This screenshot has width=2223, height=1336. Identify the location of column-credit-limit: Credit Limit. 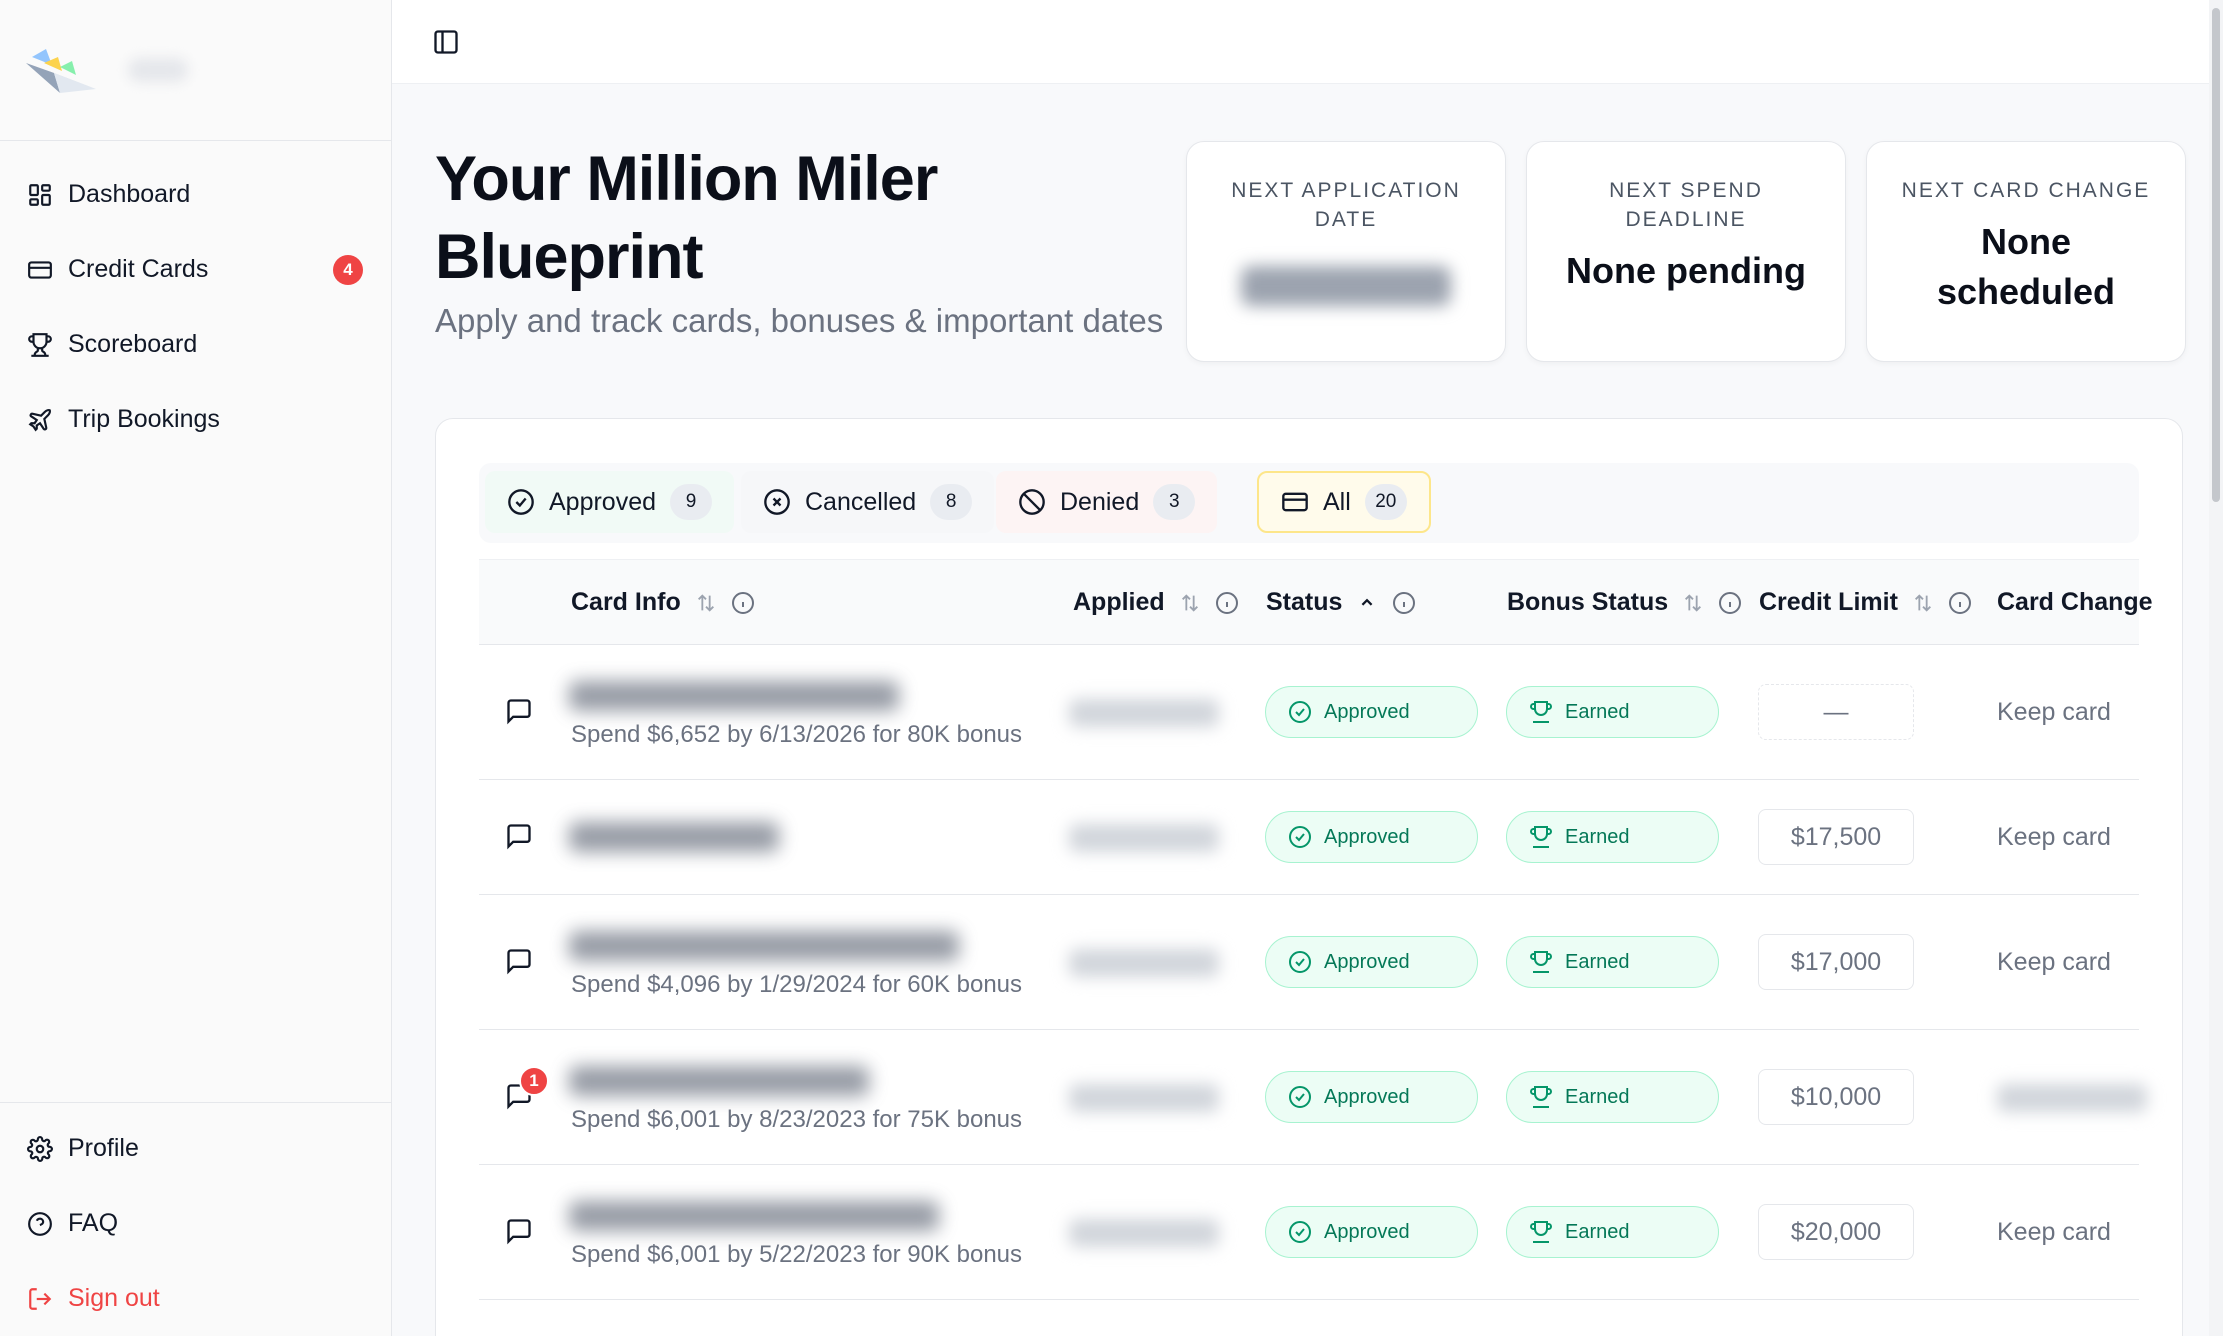
(1865, 602).